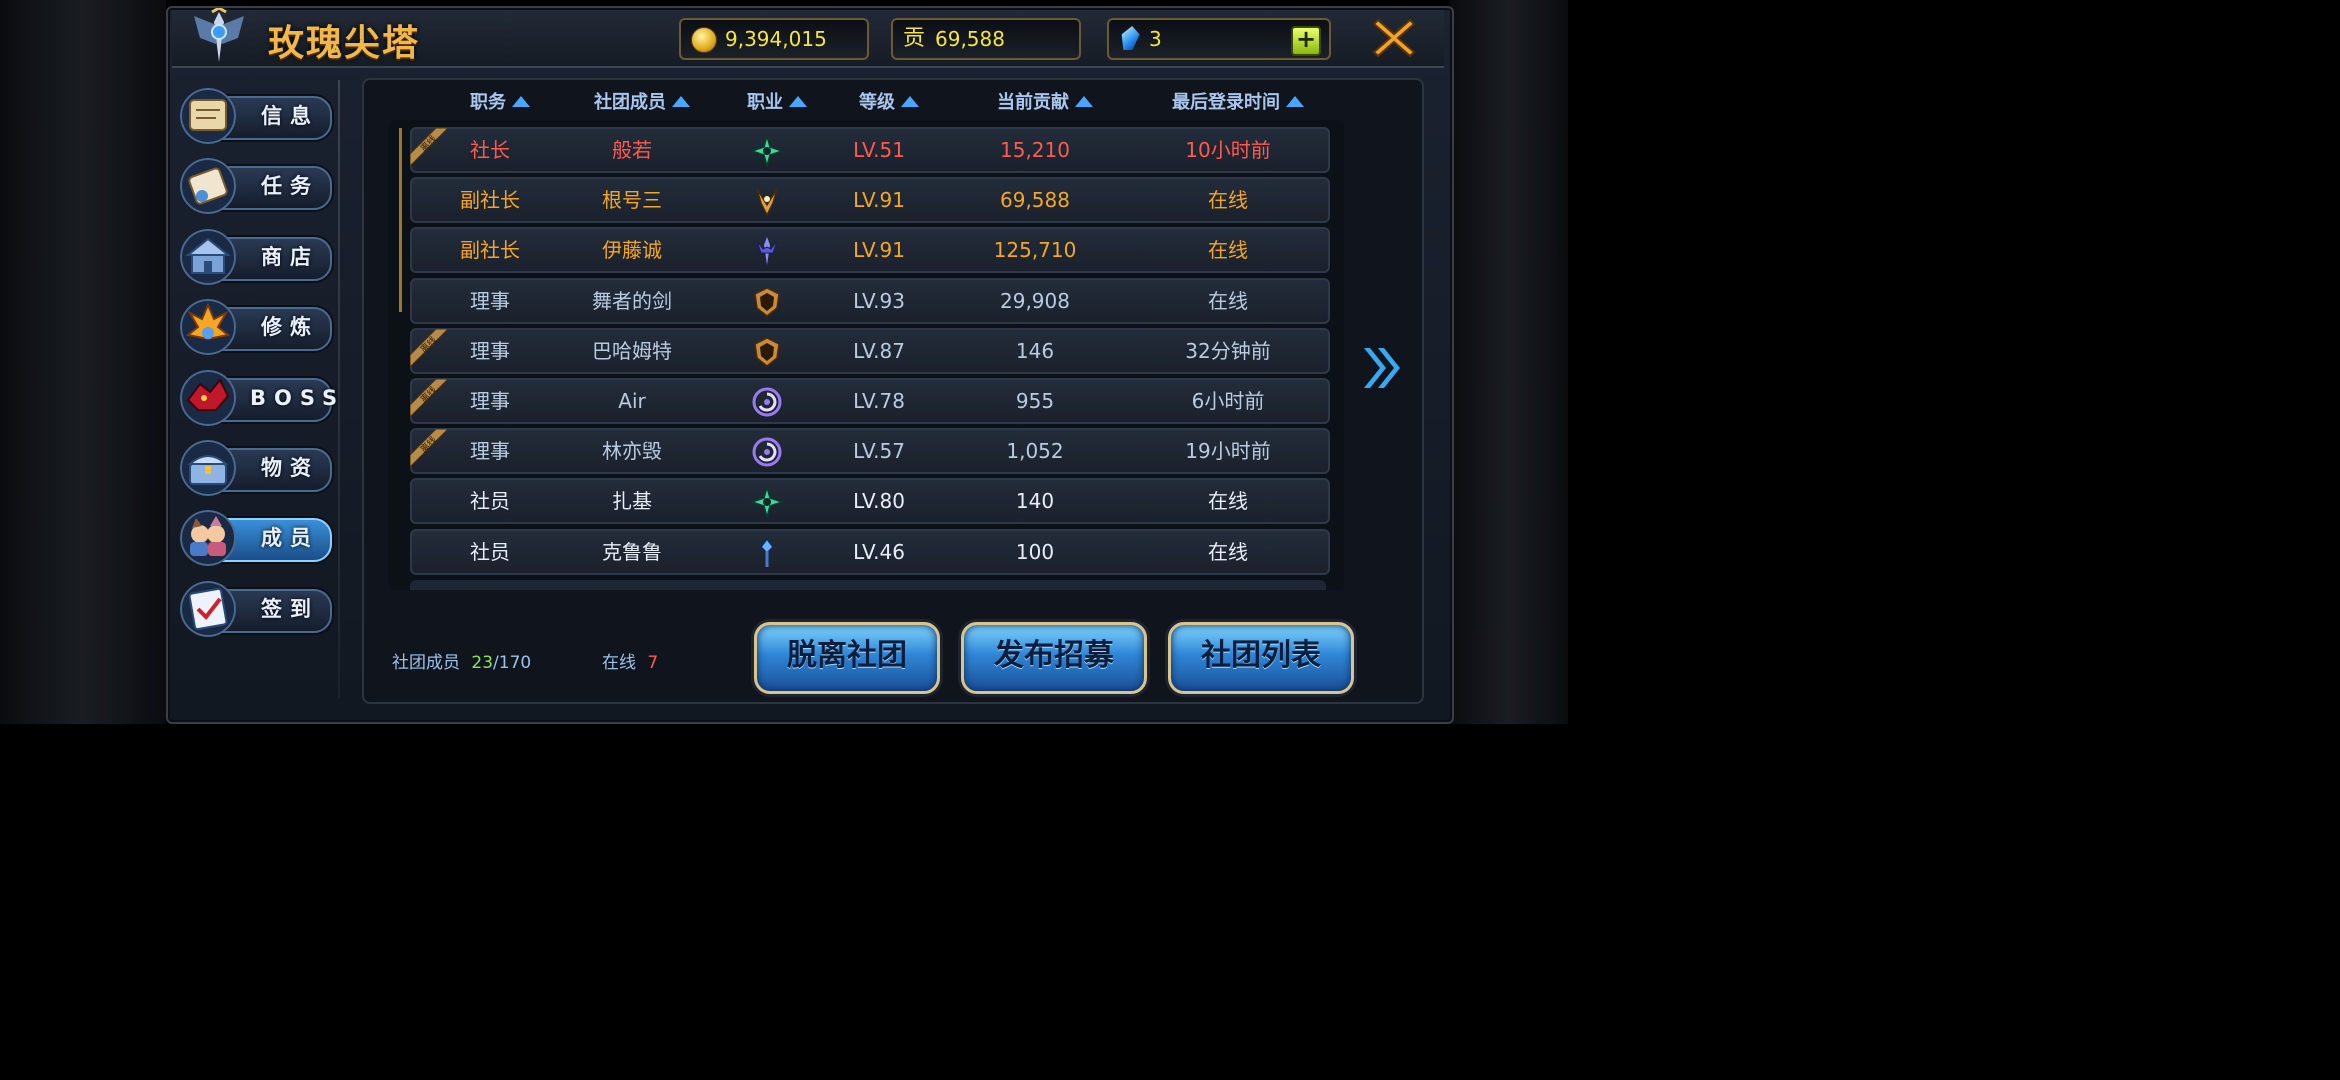  I want to click on member-last-login: 6小时前, so click(1228, 401).